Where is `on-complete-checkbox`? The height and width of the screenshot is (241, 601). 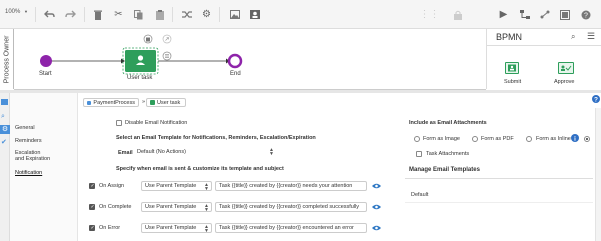
on-complete-checkbox is located at coordinates (92, 207).